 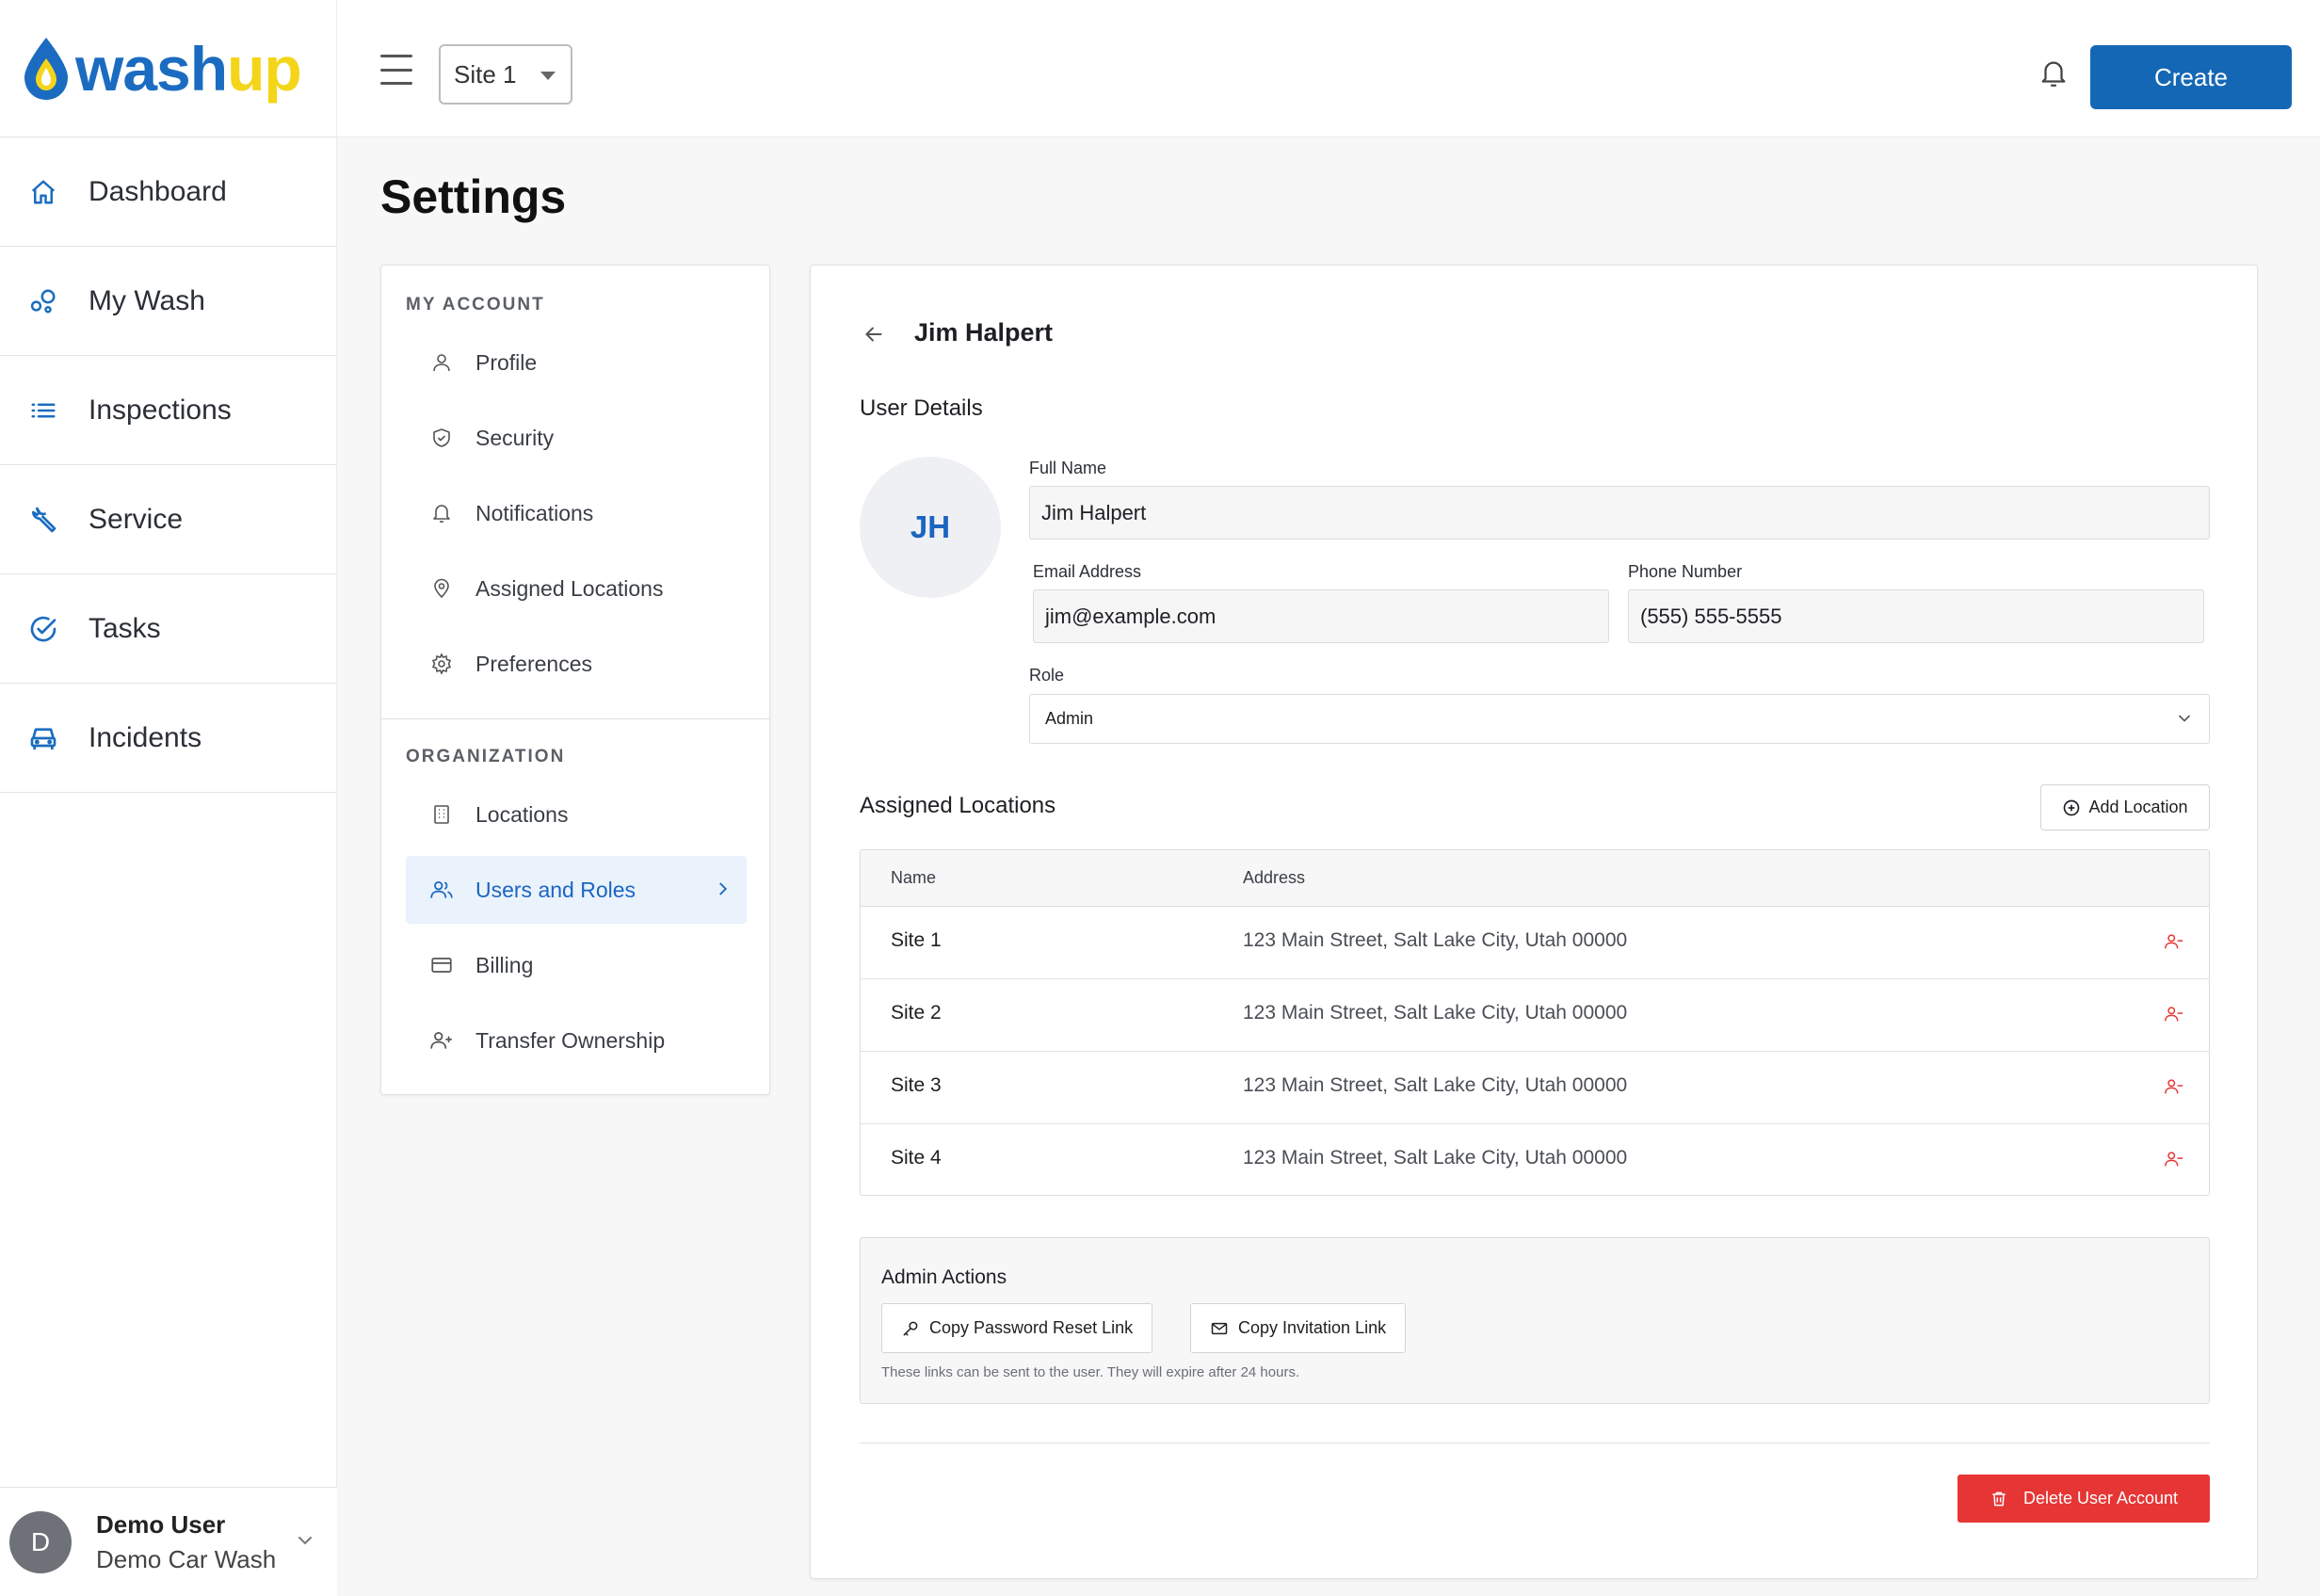 I want to click on nav-dashboard: Dashboard, so click(x=168, y=192).